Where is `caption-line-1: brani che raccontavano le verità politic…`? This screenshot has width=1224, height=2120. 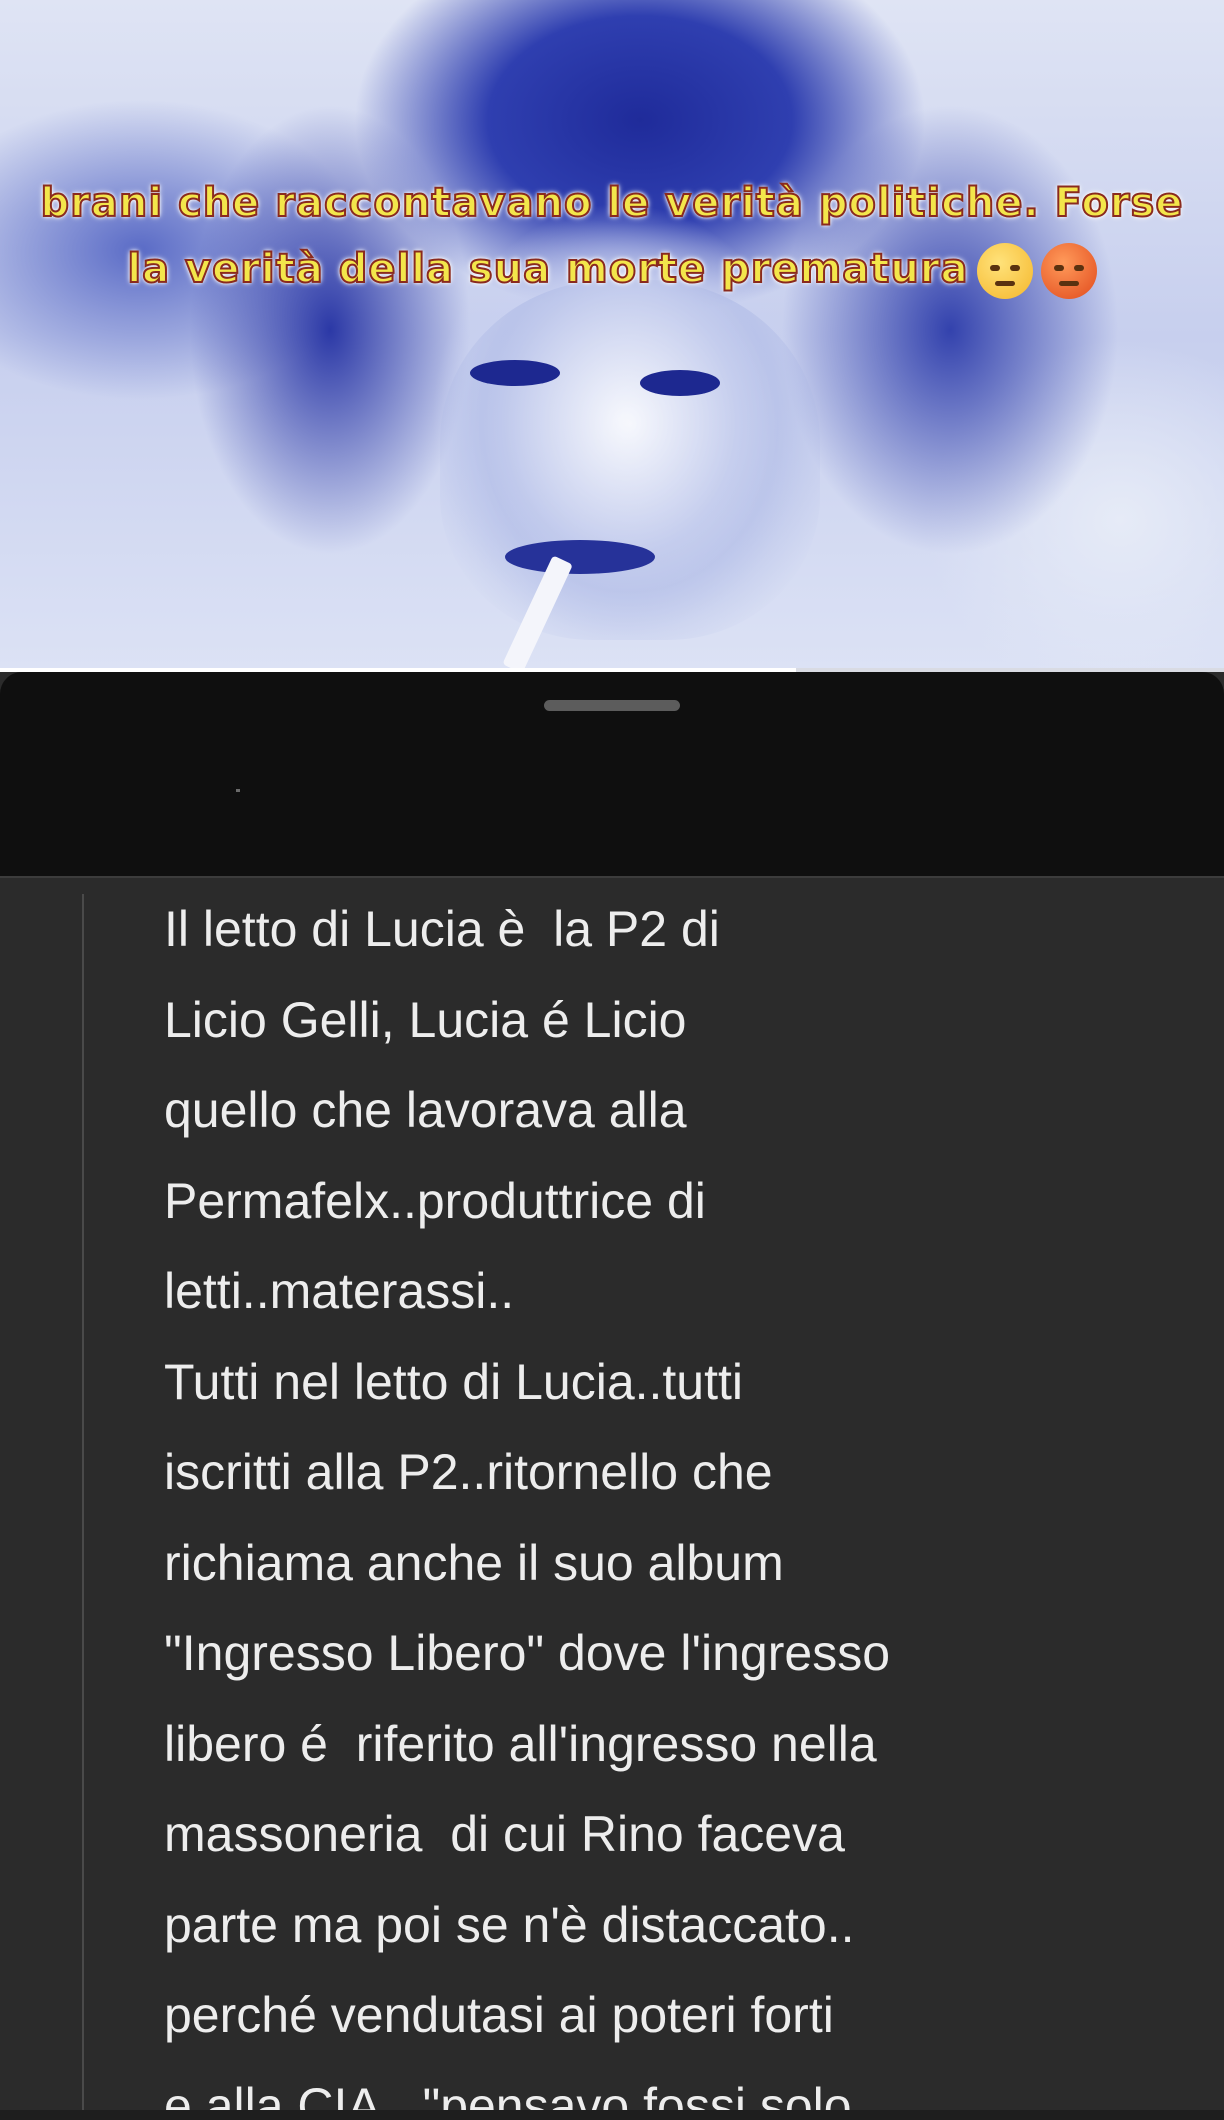
caption-line-1: brani che raccontavano le verità politic… is located at coordinates (612, 203).